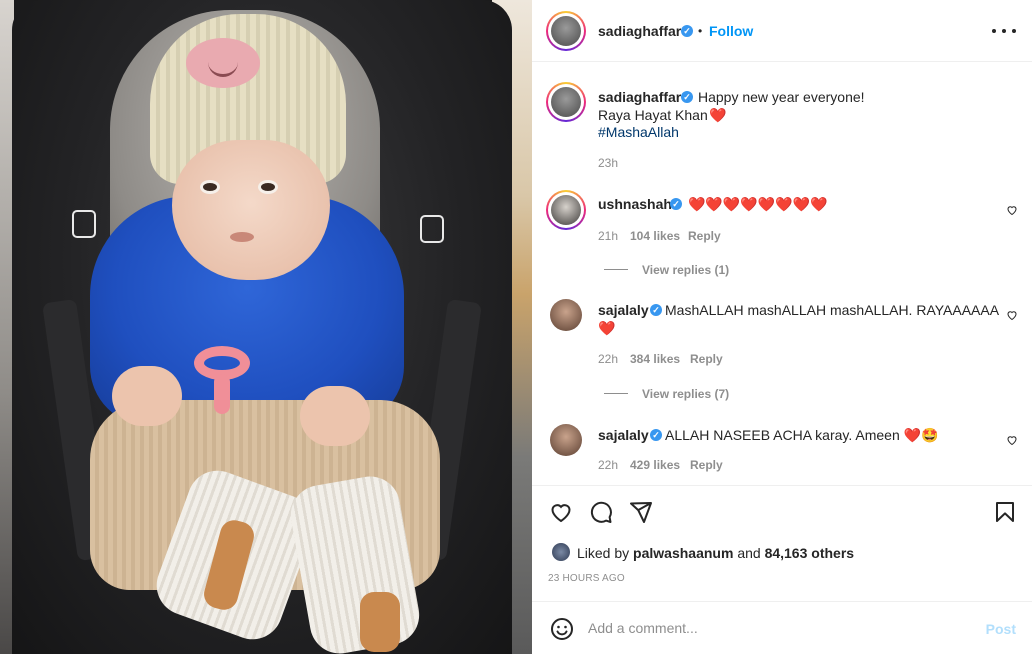 The width and height of the screenshot is (1032, 654). What do you see at coordinates (561, 512) in the screenshot?
I see `heart-icon` at bounding box center [561, 512].